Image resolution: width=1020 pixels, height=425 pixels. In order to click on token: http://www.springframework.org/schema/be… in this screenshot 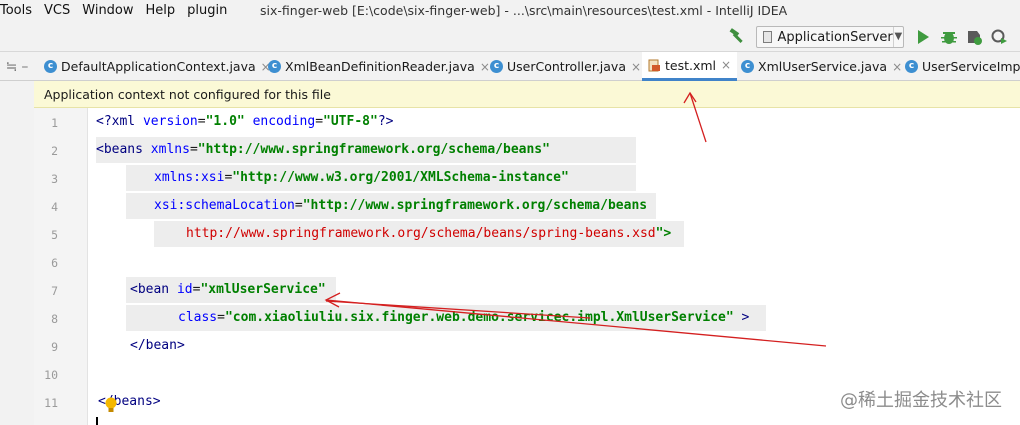, I will do `click(421, 233)`.